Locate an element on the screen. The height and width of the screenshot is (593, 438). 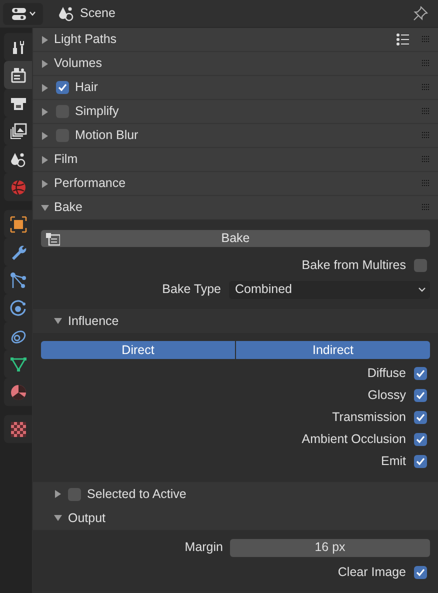
panel-header: Light Paths is located at coordinates (235, 40).